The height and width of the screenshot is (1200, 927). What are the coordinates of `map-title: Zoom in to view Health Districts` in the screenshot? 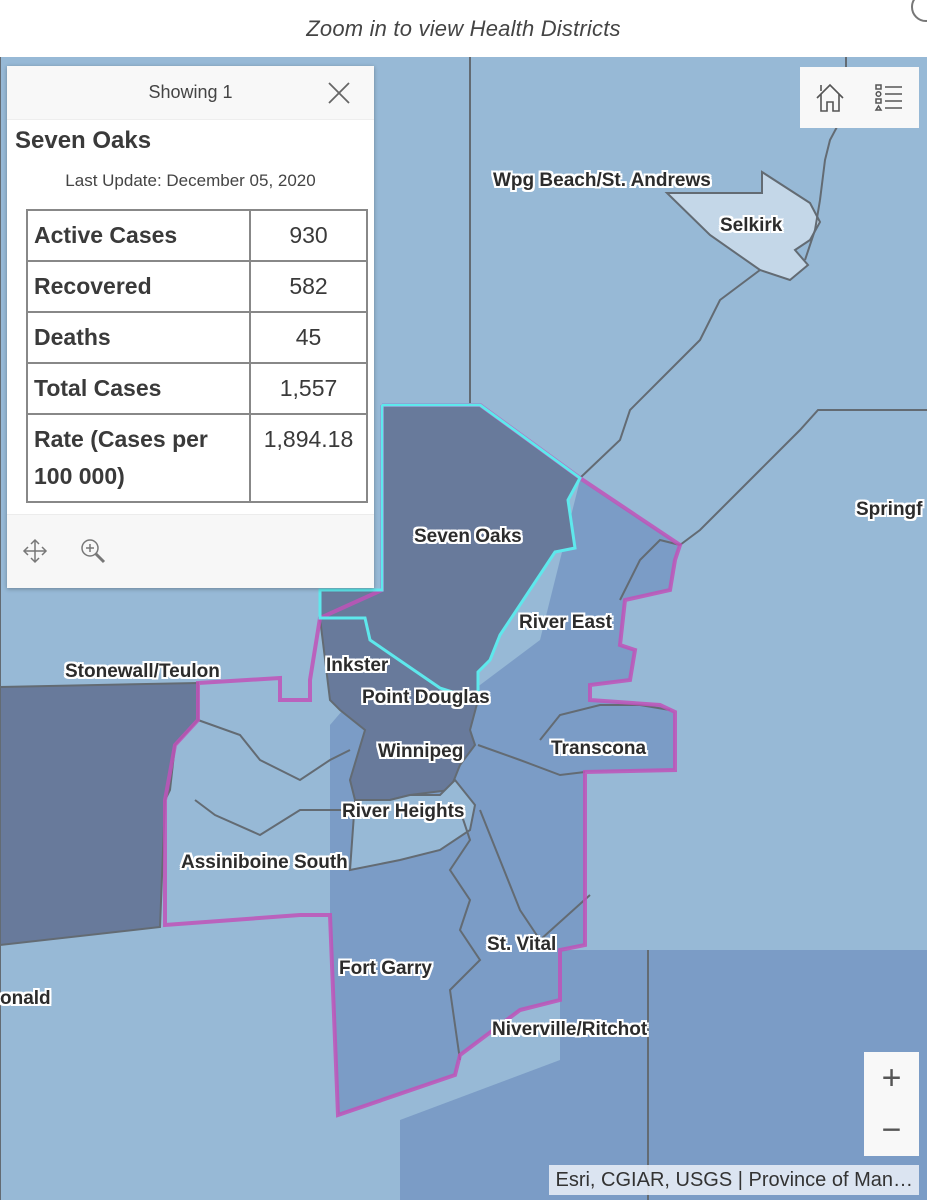 It's located at (463, 28).